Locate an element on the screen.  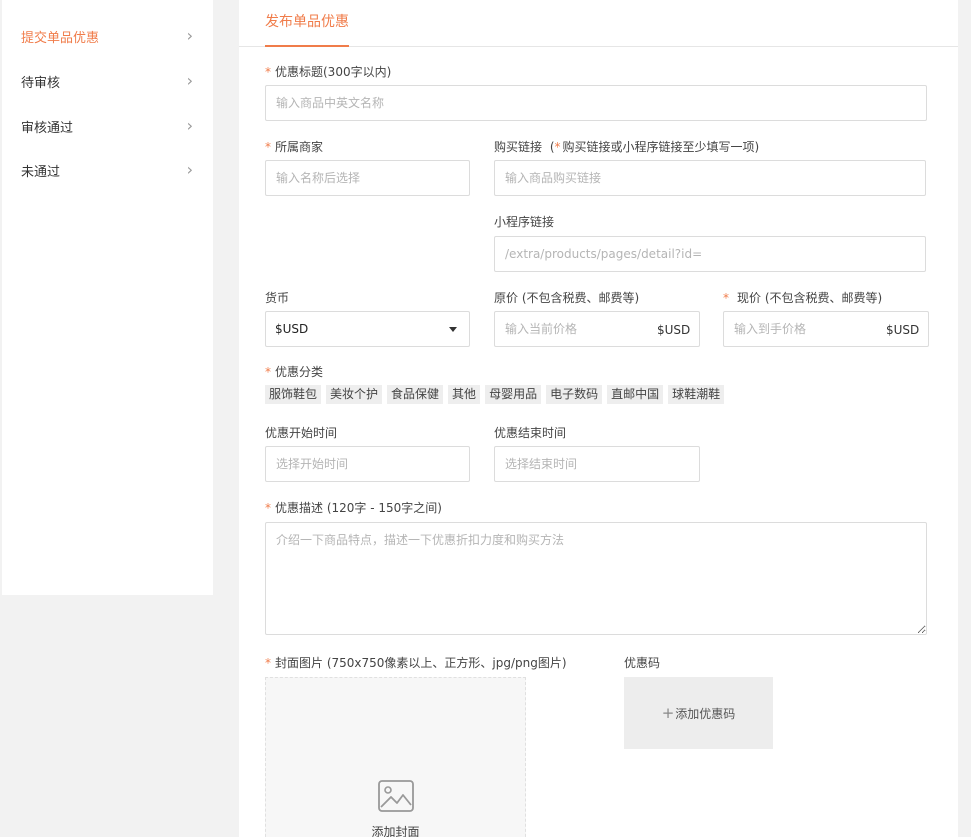
category-tag: 母婴用品 is located at coordinates (513, 394).